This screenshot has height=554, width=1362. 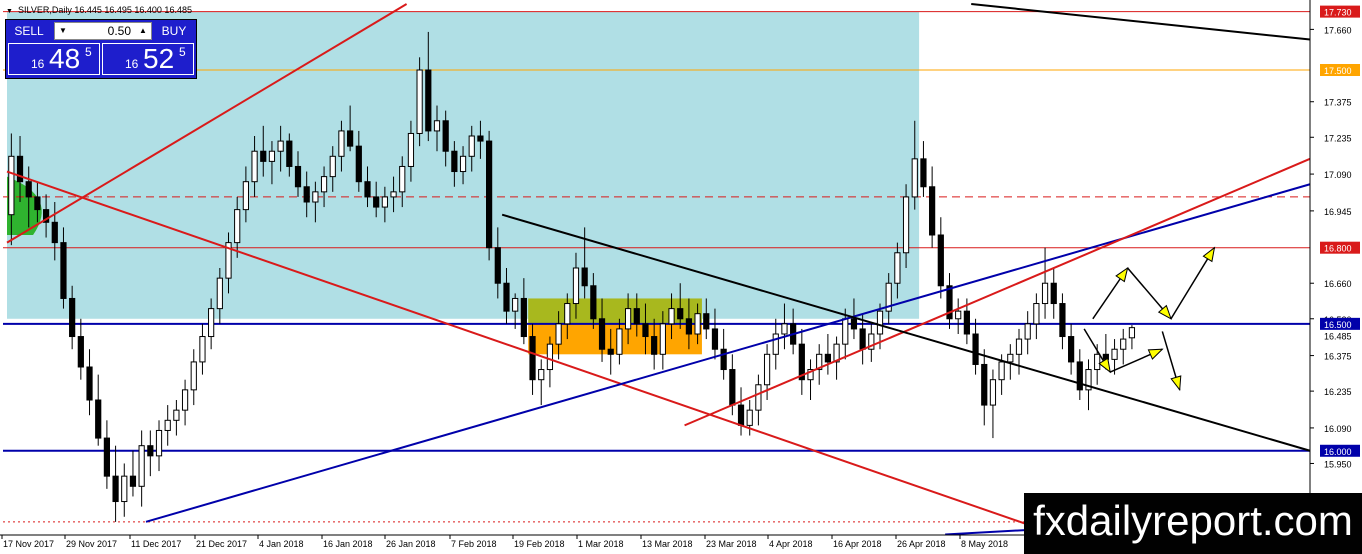 What do you see at coordinates (281, 544) in the screenshot?
I see `time-tick-label: 4 Jan 2018` at bounding box center [281, 544].